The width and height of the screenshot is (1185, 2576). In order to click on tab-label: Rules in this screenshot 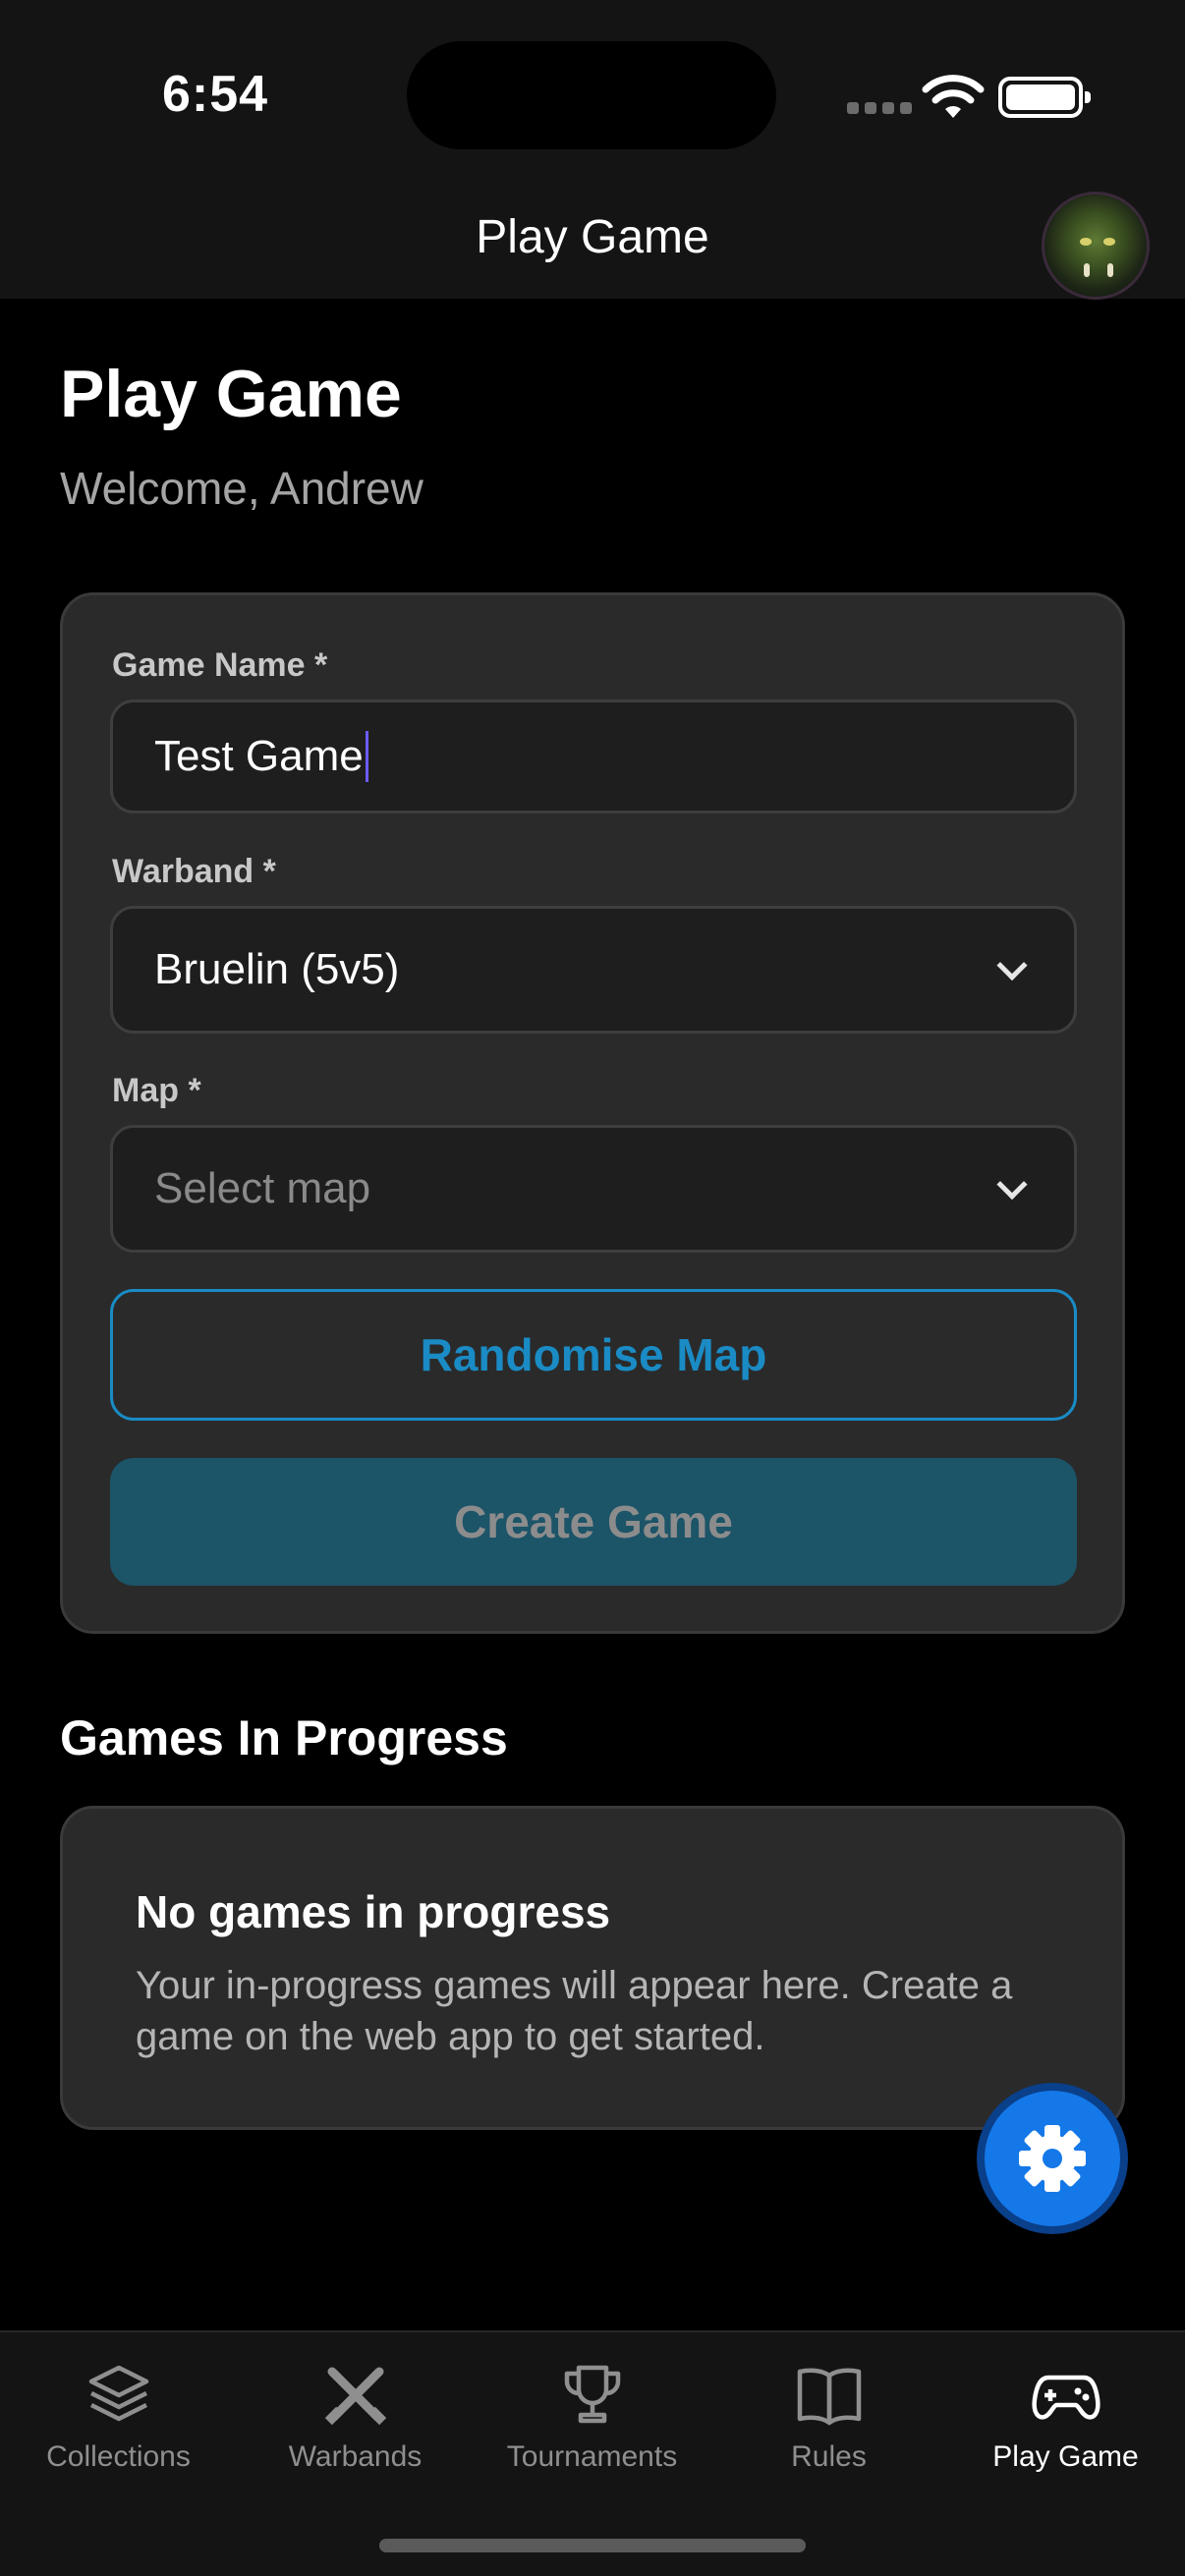, I will do `click(829, 2456)`.